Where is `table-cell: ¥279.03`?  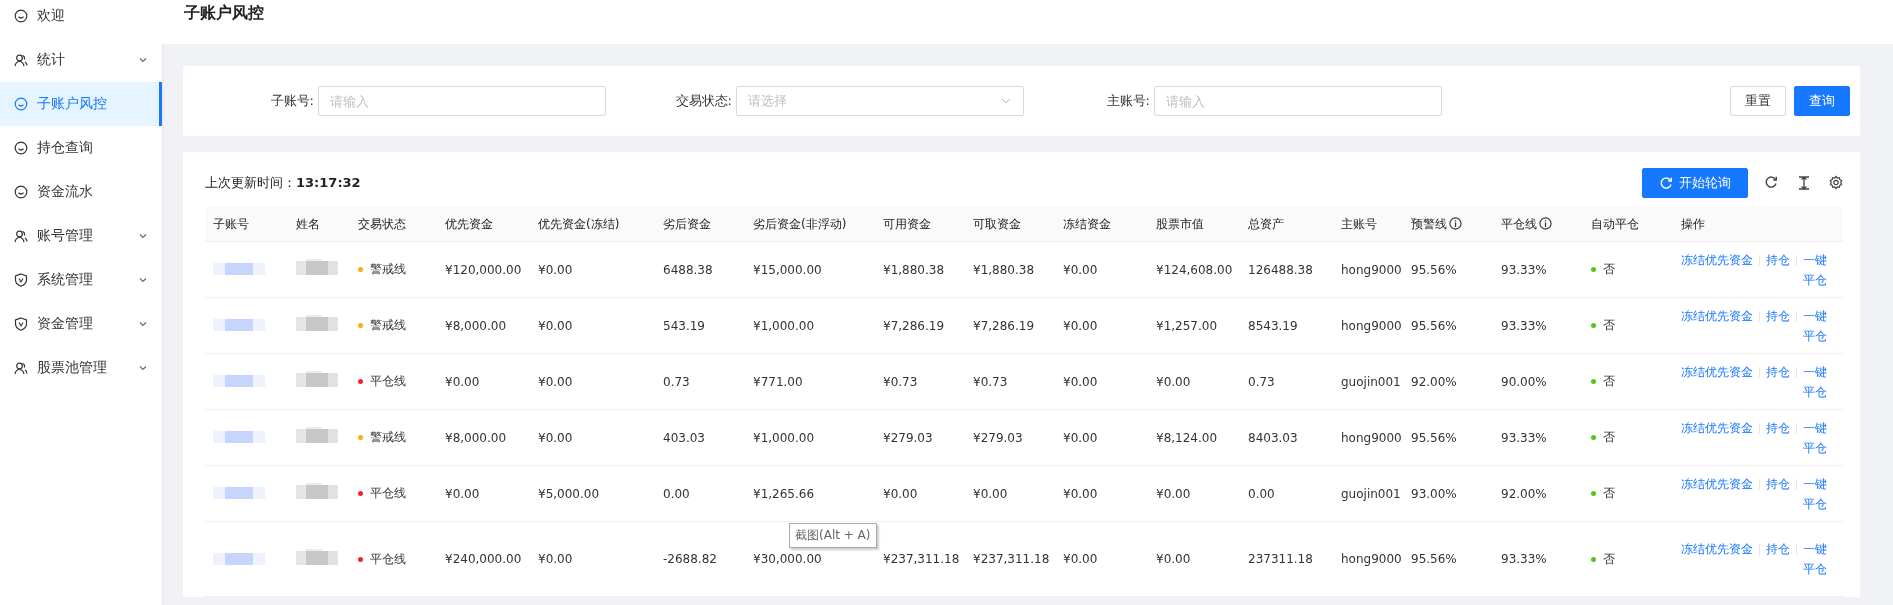 table-cell: ¥279.03 is located at coordinates (998, 437).